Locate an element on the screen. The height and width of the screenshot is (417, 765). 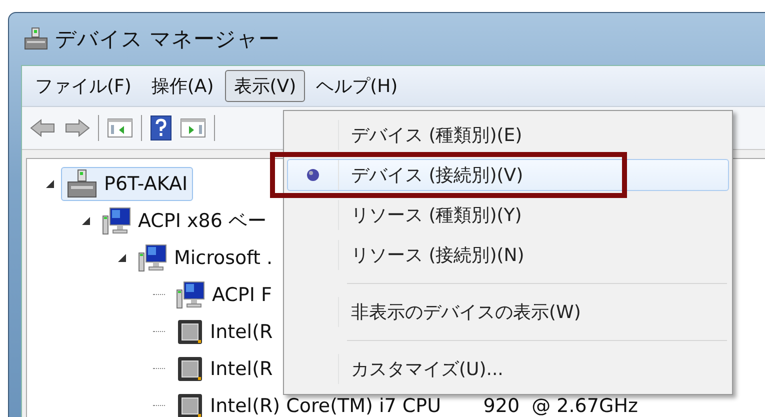
tree-item: P6T-AKAI is located at coordinates (127, 183).